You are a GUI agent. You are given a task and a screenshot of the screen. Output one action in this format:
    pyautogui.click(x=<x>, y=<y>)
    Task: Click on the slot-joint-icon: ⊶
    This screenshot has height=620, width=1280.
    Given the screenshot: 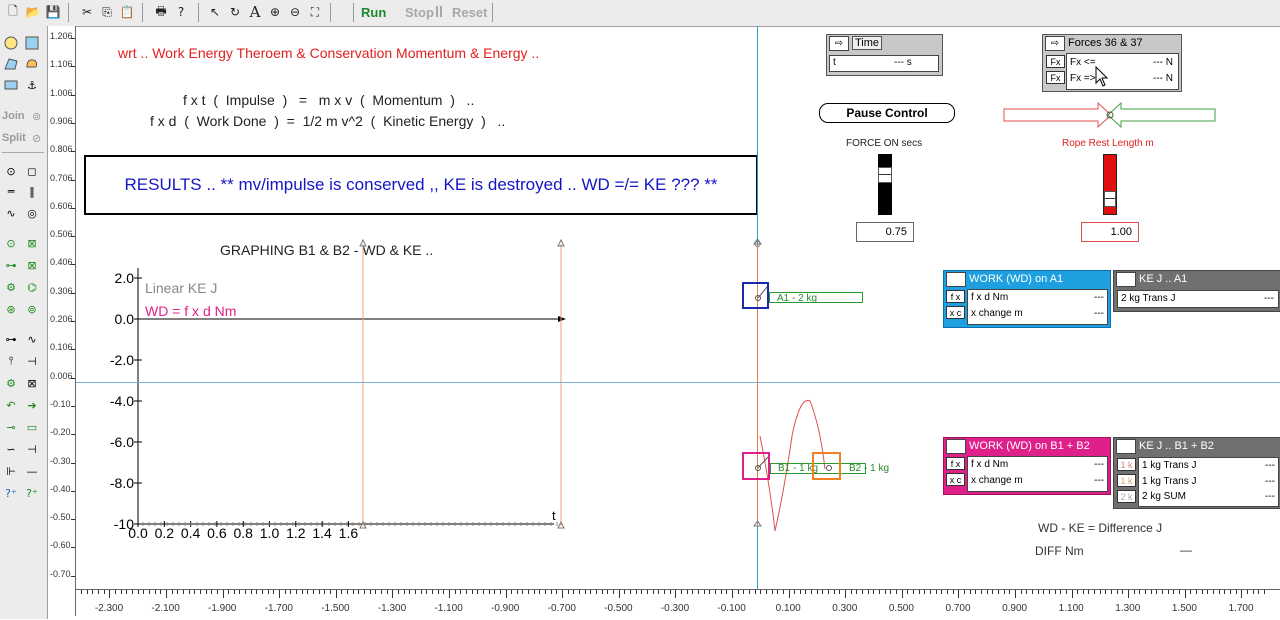 What is the action you would take?
    pyautogui.click(x=11, y=265)
    